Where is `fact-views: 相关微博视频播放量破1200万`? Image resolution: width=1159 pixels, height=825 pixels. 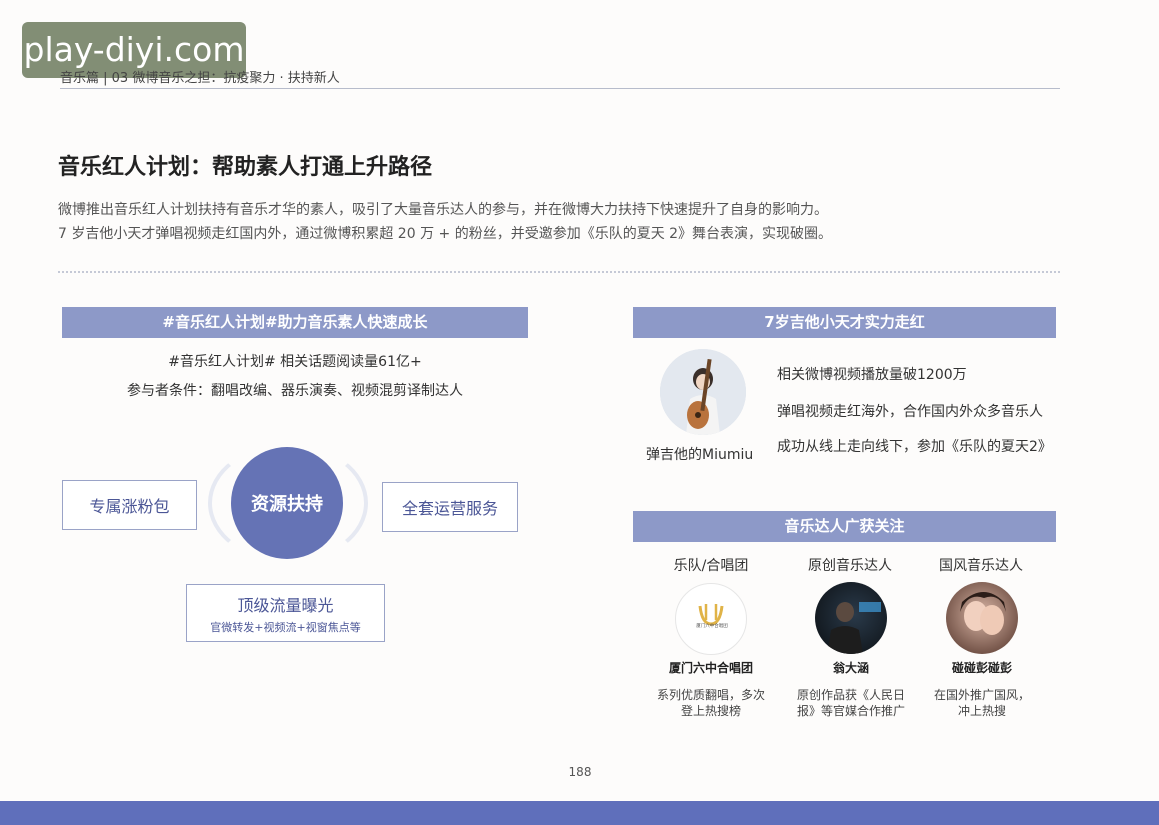
fact-views: 相关微博视频播放量破1200万 is located at coordinates (872, 375).